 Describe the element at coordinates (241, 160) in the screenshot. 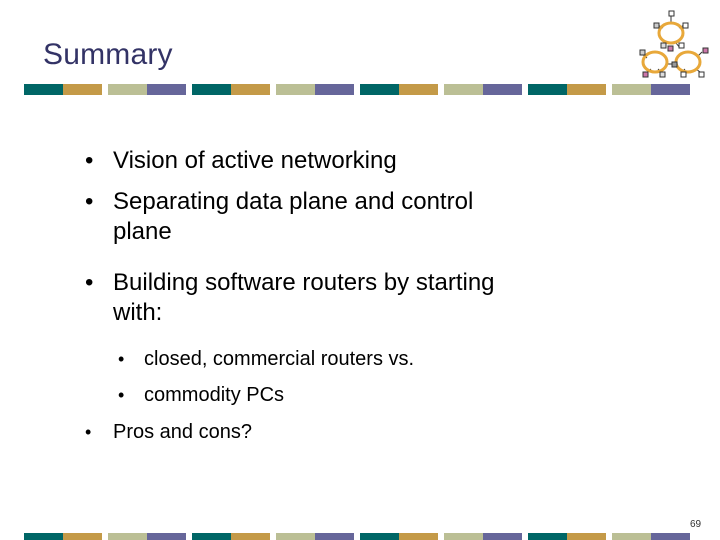

I see `bullet-item: • Vision of active networking` at that location.